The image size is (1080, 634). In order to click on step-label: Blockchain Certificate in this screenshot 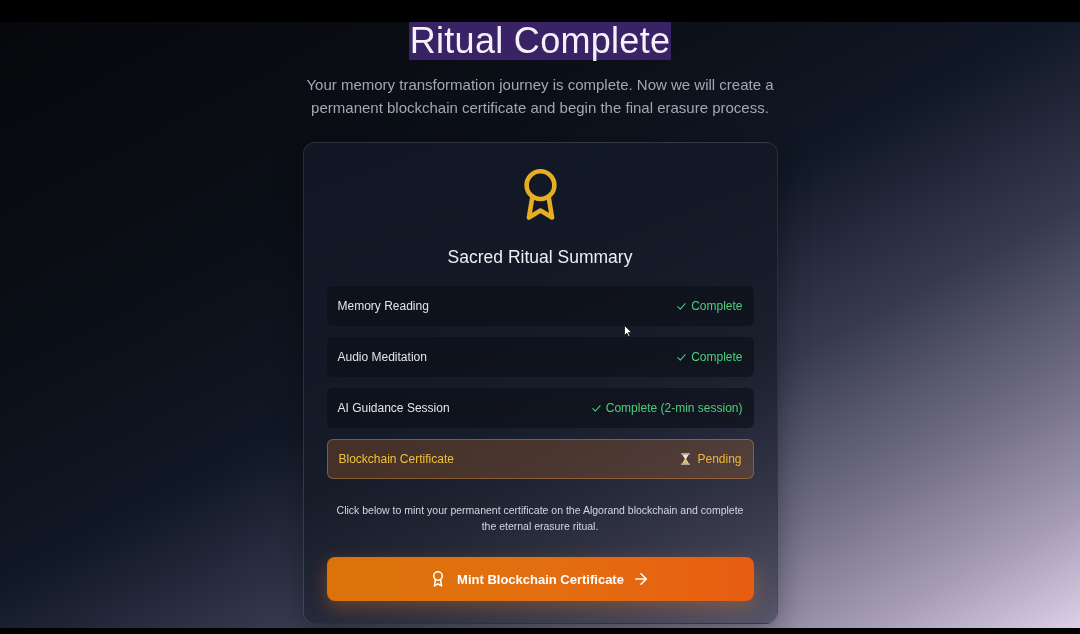, I will do `click(396, 459)`.